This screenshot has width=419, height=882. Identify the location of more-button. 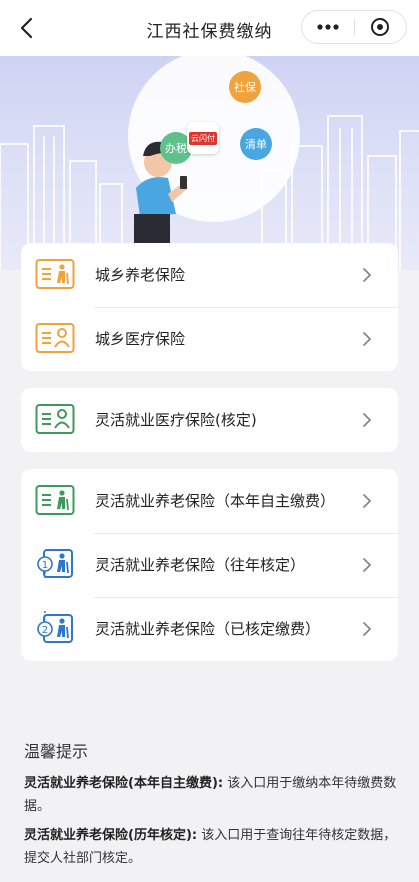
(328, 27).